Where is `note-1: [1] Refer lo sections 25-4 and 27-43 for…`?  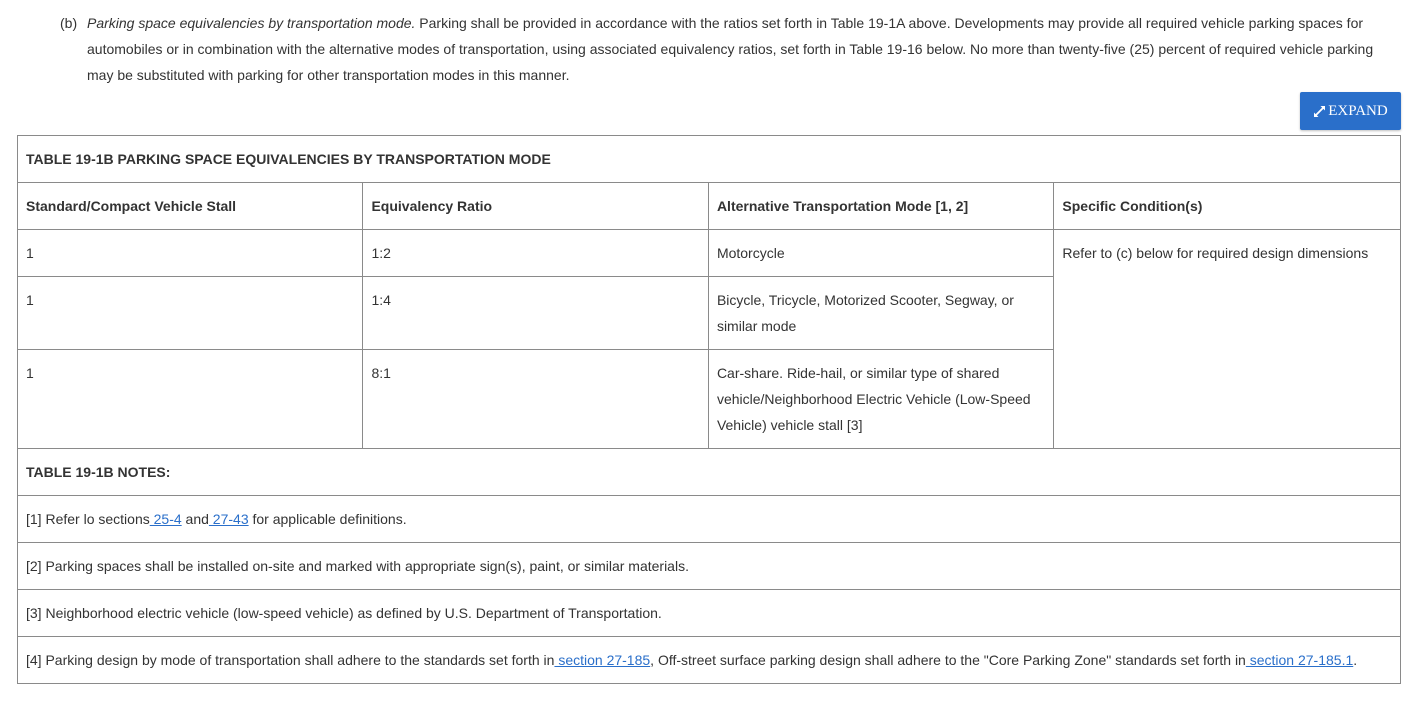 note-1: [1] Refer lo sections 25-4 and 27-43 for… is located at coordinates (709, 519).